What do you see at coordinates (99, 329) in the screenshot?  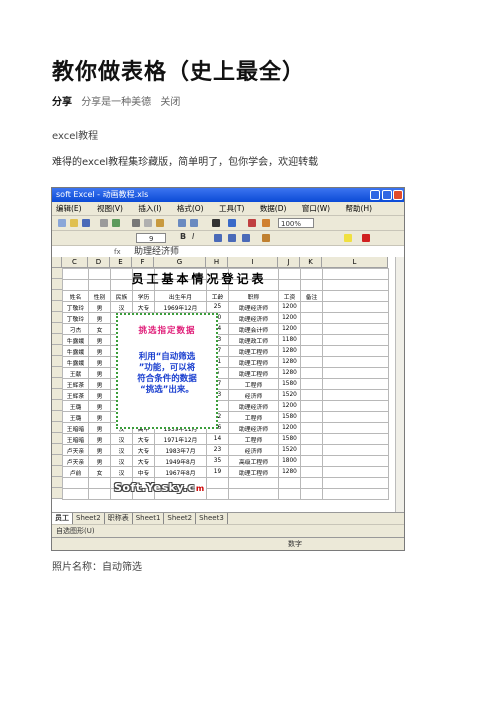 I see `table-cell: 女` at bounding box center [99, 329].